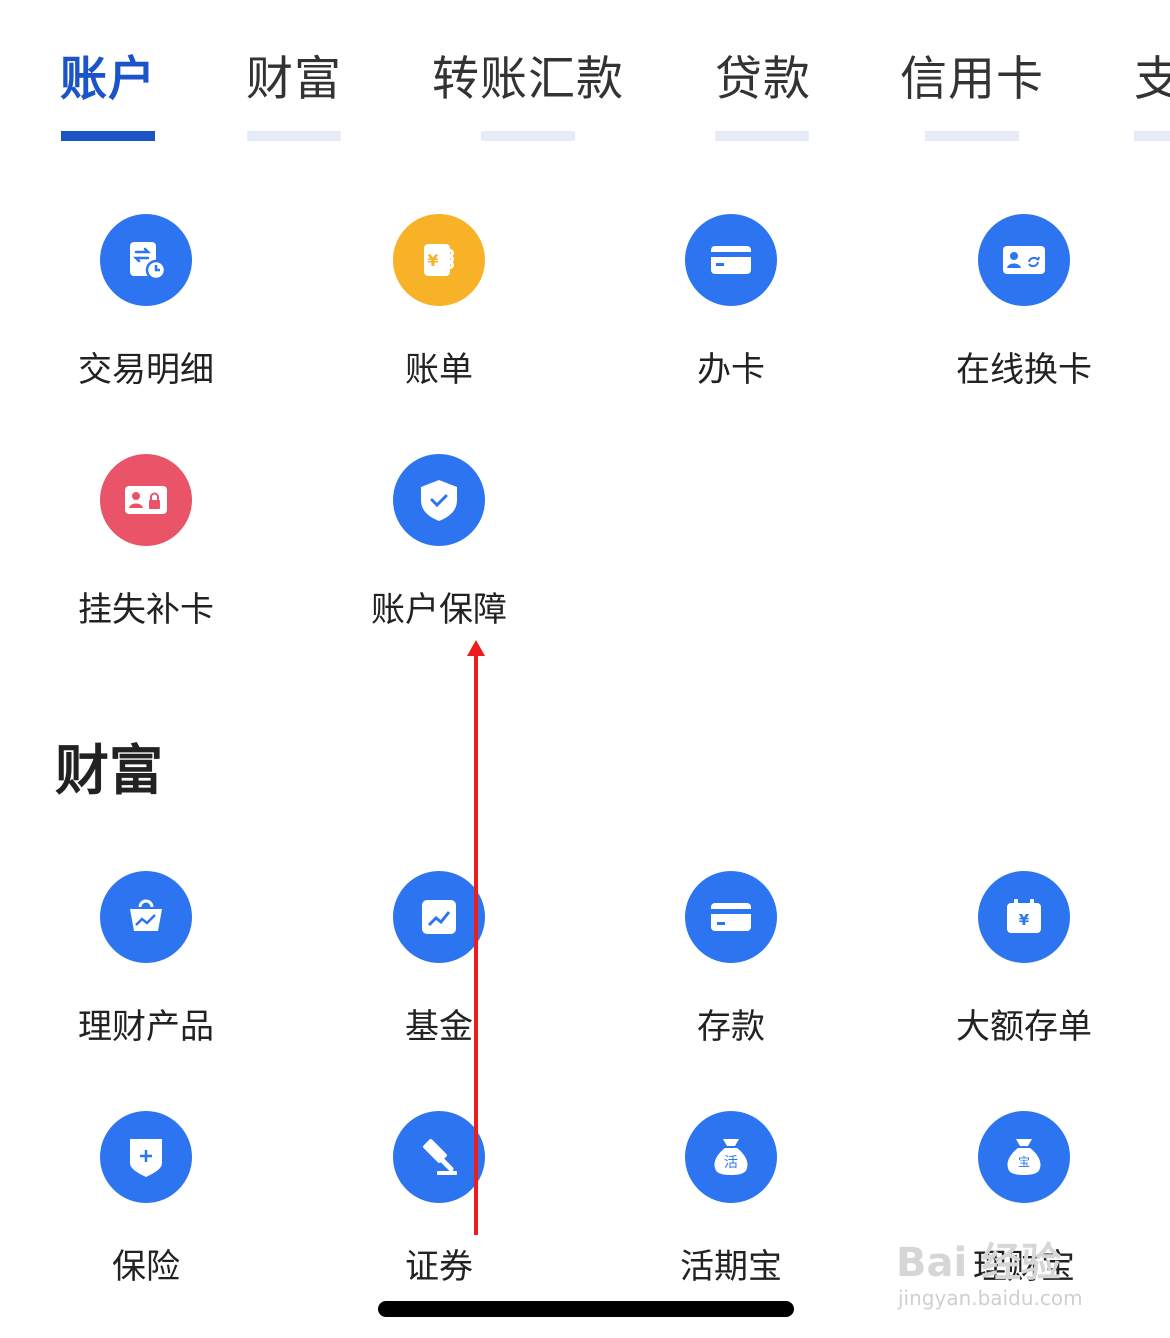 The width and height of the screenshot is (1170, 1338). Describe the element at coordinates (109, 770) in the screenshot. I see `section-title-wealth: 财富` at that location.